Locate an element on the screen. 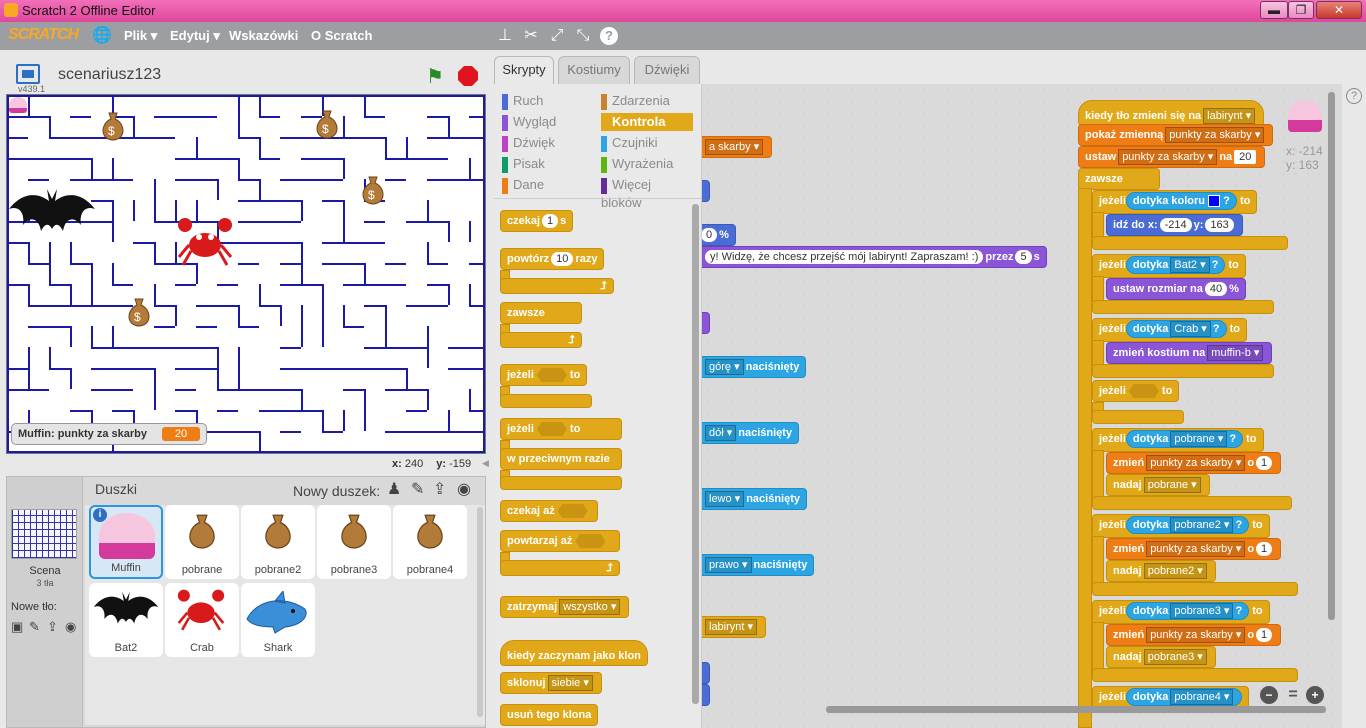 The height and width of the screenshot is (728, 1366). block-wait-until: czekaj aż is located at coordinates (549, 511).